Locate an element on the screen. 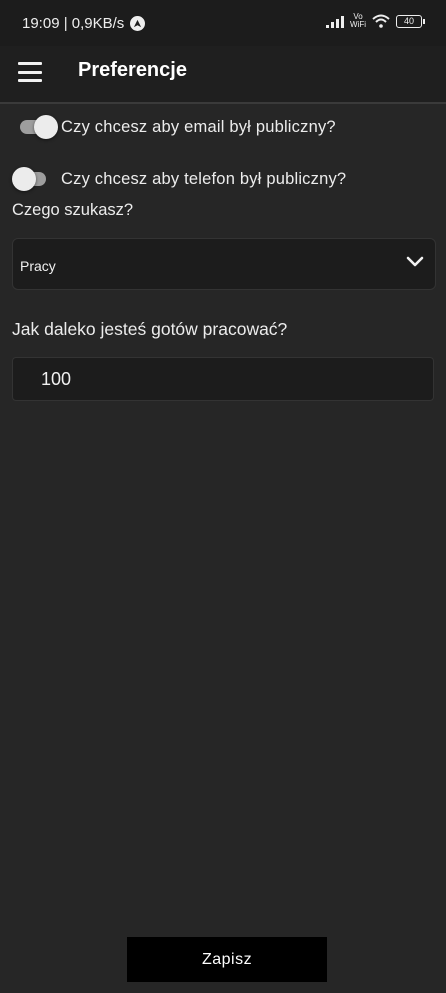  looking-for-select: Pracy is located at coordinates (224, 264).